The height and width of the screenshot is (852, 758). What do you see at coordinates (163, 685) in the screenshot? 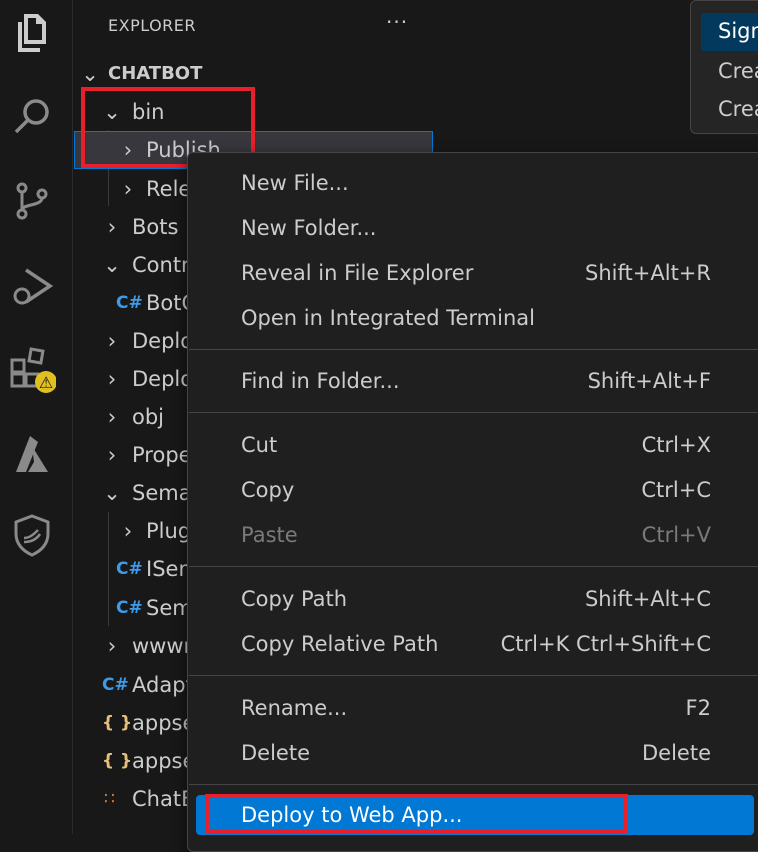
I see `tree-item-label: Adapt` at bounding box center [163, 685].